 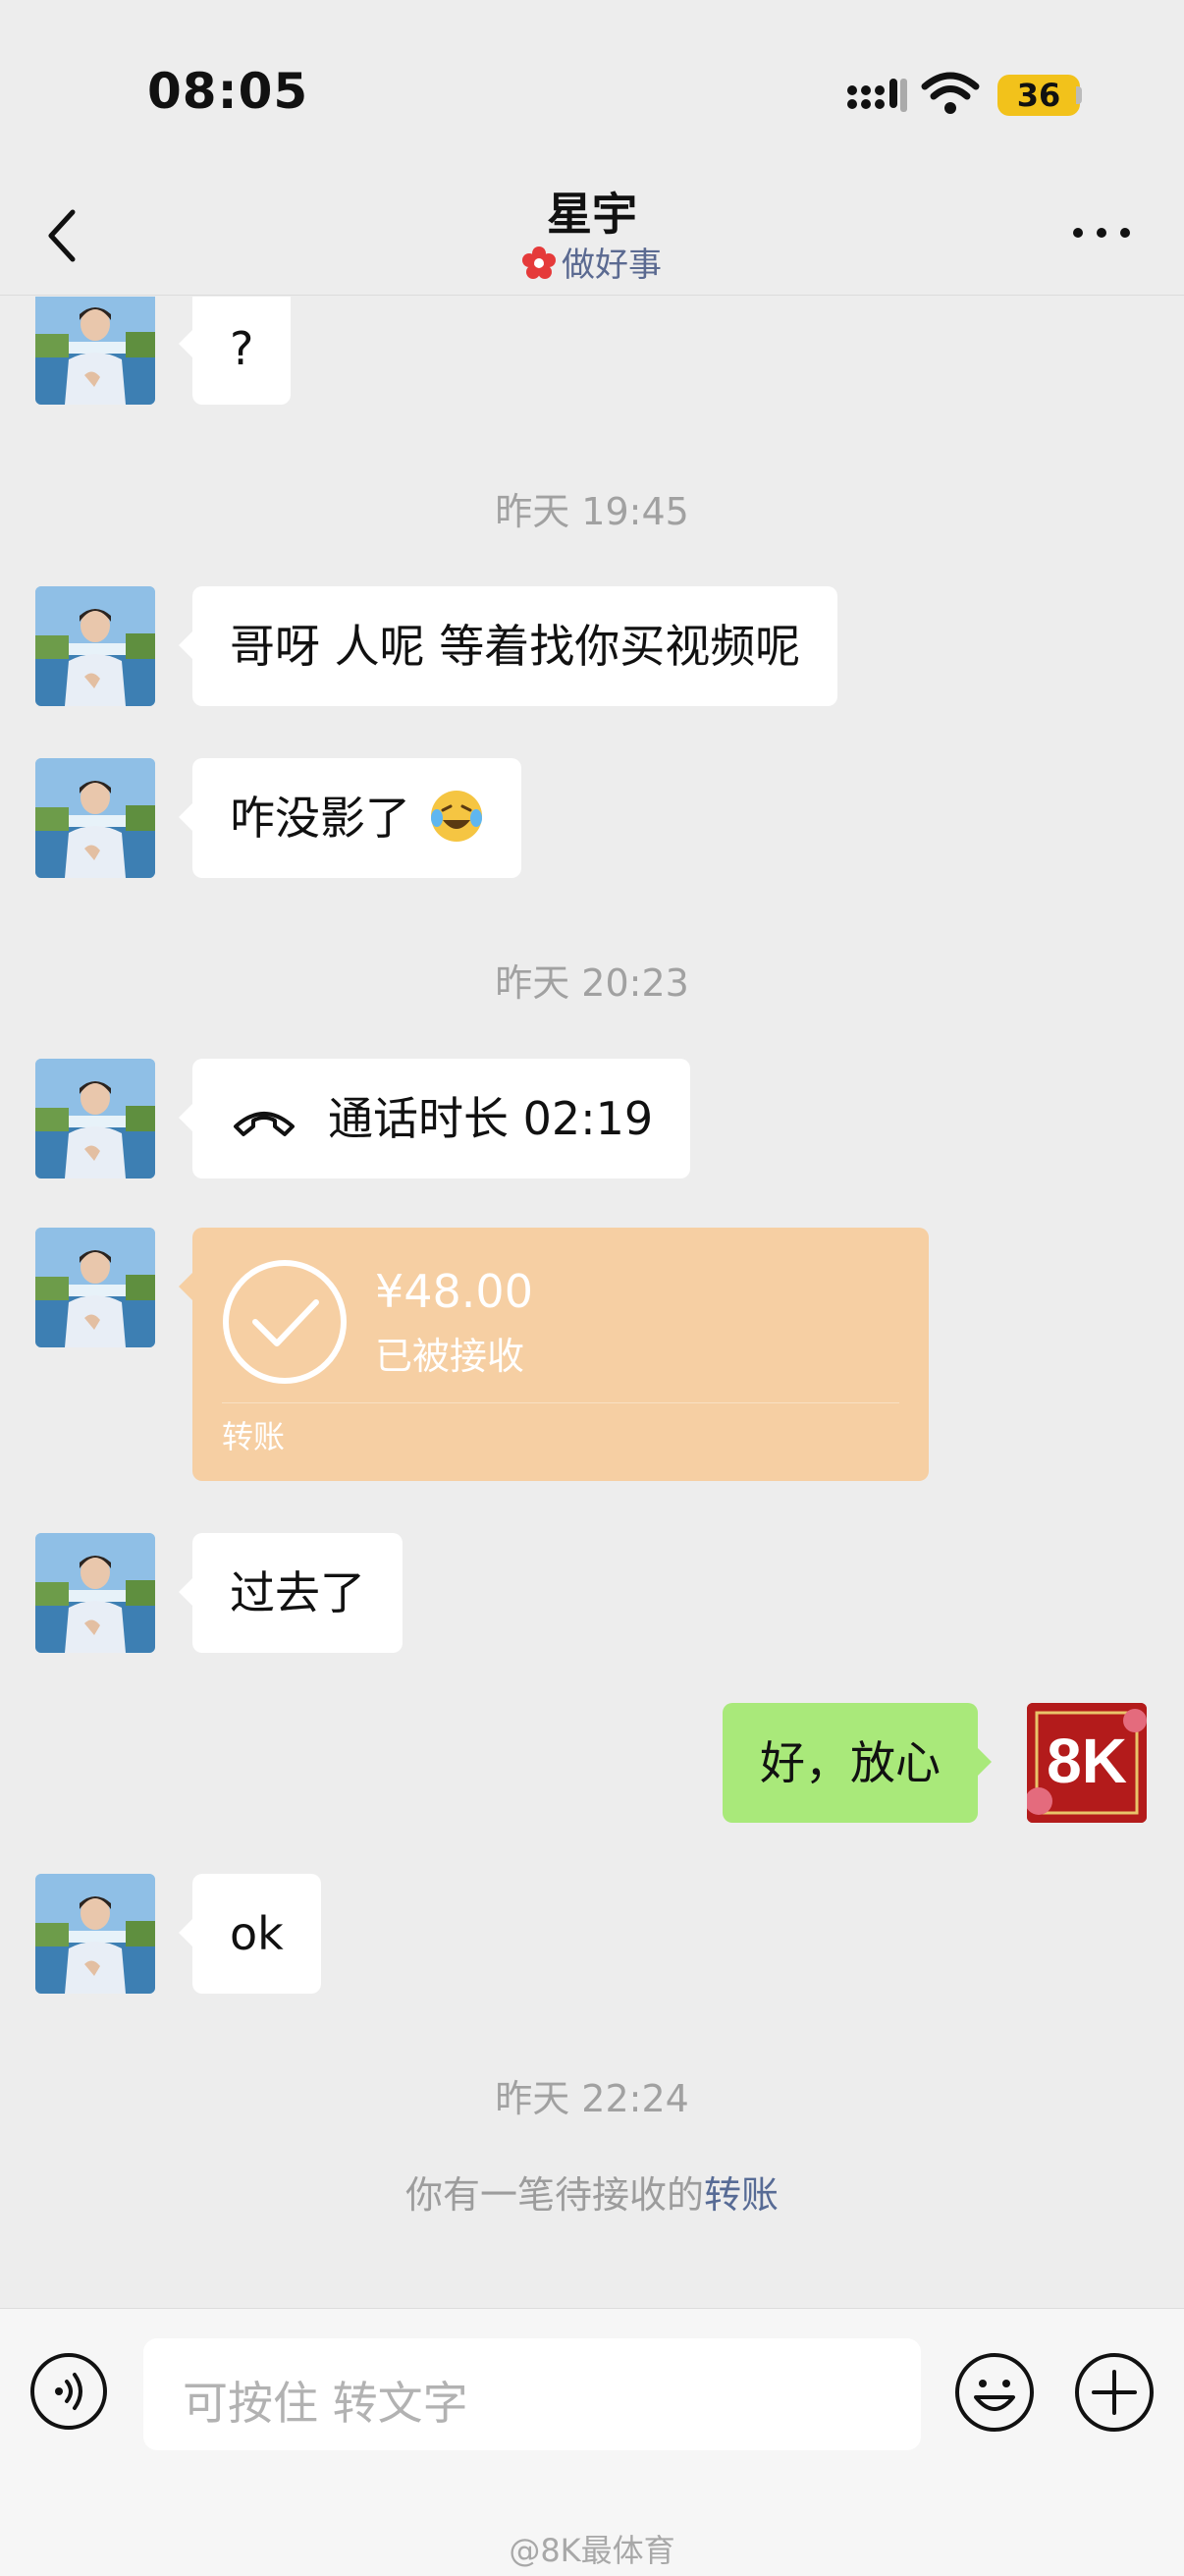 I want to click on transfer-amount: ¥48.00, so click(x=454, y=1291).